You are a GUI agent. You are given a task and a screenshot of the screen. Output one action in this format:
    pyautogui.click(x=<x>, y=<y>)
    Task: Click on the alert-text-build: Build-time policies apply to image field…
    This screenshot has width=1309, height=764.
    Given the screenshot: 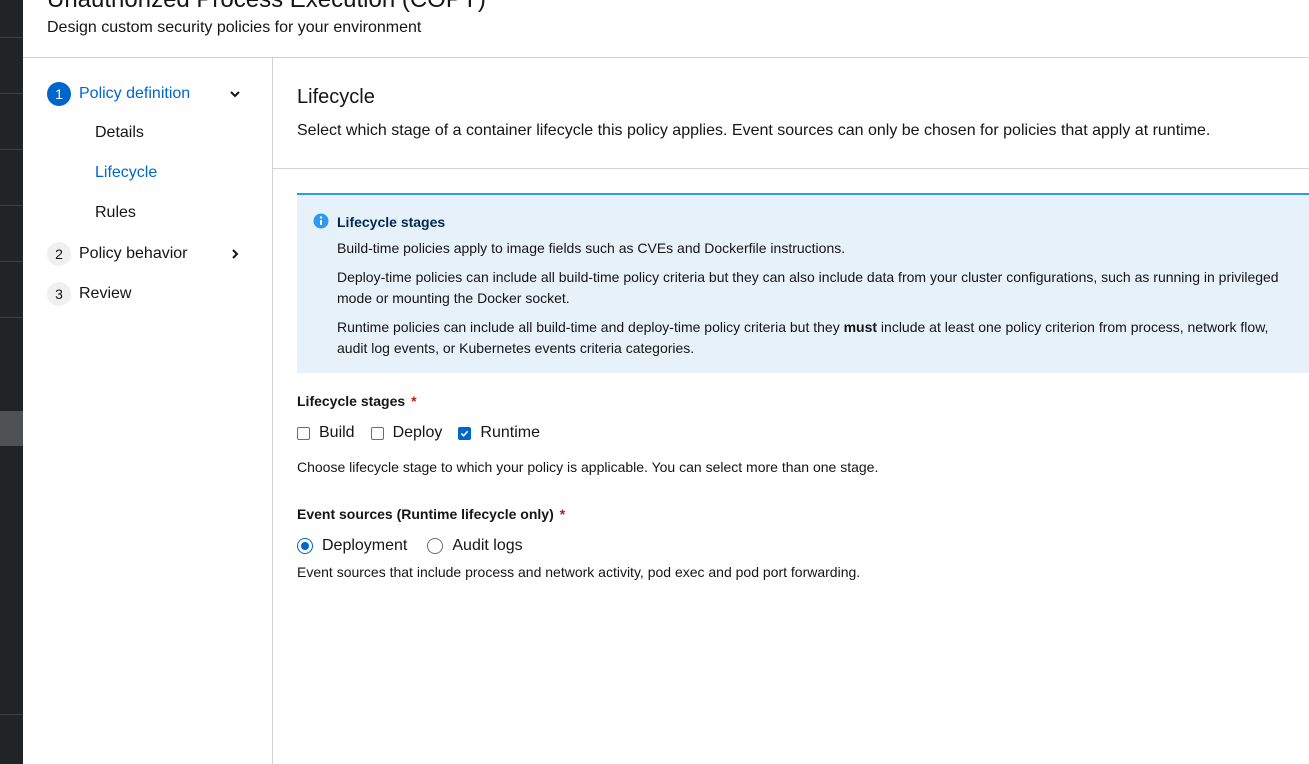 What is the action you would take?
    pyautogui.click(x=591, y=248)
    